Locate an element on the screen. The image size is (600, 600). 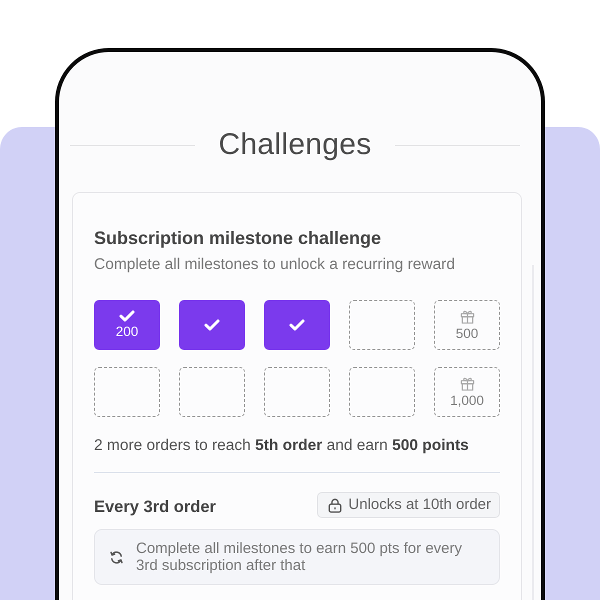
reward-points: 200 is located at coordinates (127, 332).